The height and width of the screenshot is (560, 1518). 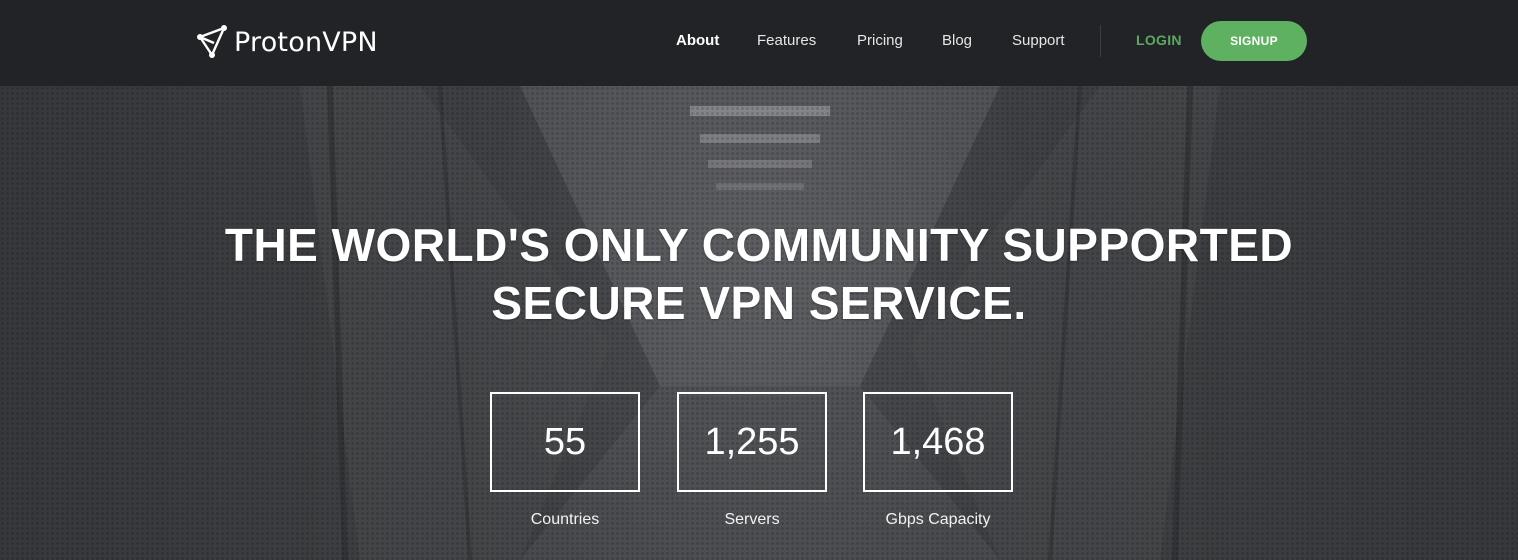 What do you see at coordinates (697, 40) in the screenshot?
I see `nav-about: About` at bounding box center [697, 40].